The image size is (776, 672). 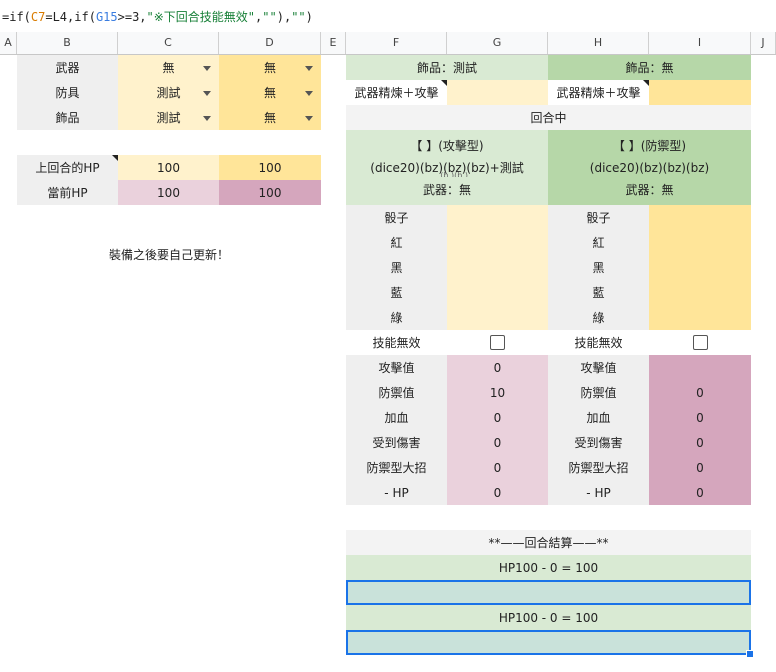 What do you see at coordinates (396, 392) in the screenshot?
I see `left-stat-label-defense: 防禦值` at bounding box center [396, 392].